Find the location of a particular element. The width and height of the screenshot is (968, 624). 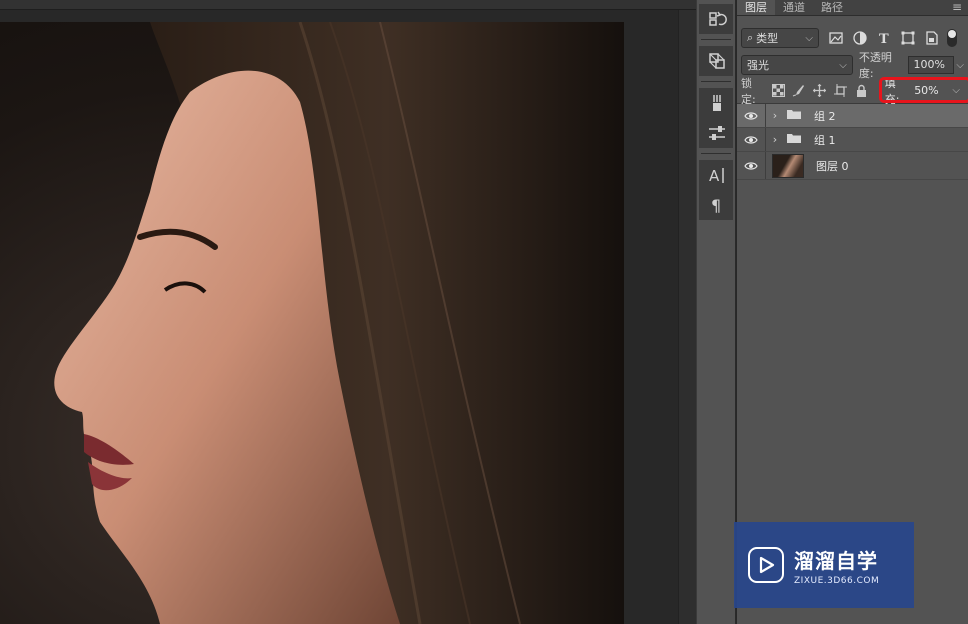

layer-filter-row: ⌕ 类型 ⌵ T is located at coordinates (852, 38).